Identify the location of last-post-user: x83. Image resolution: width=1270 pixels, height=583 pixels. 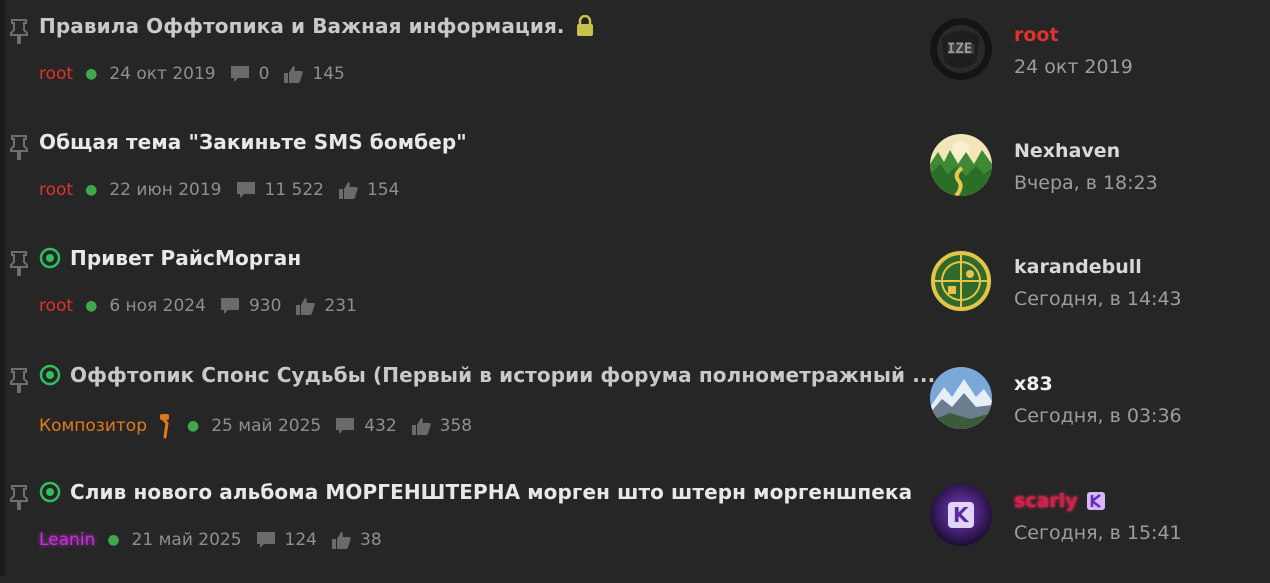
(1033, 384).